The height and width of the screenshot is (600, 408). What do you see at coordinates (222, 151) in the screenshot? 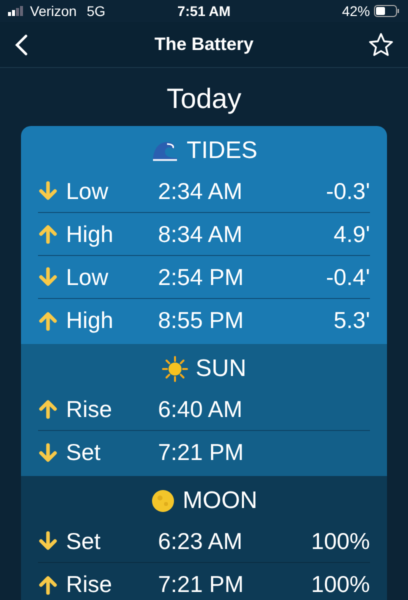
I see `section-title: TIDES` at bounding box center [222, 151].